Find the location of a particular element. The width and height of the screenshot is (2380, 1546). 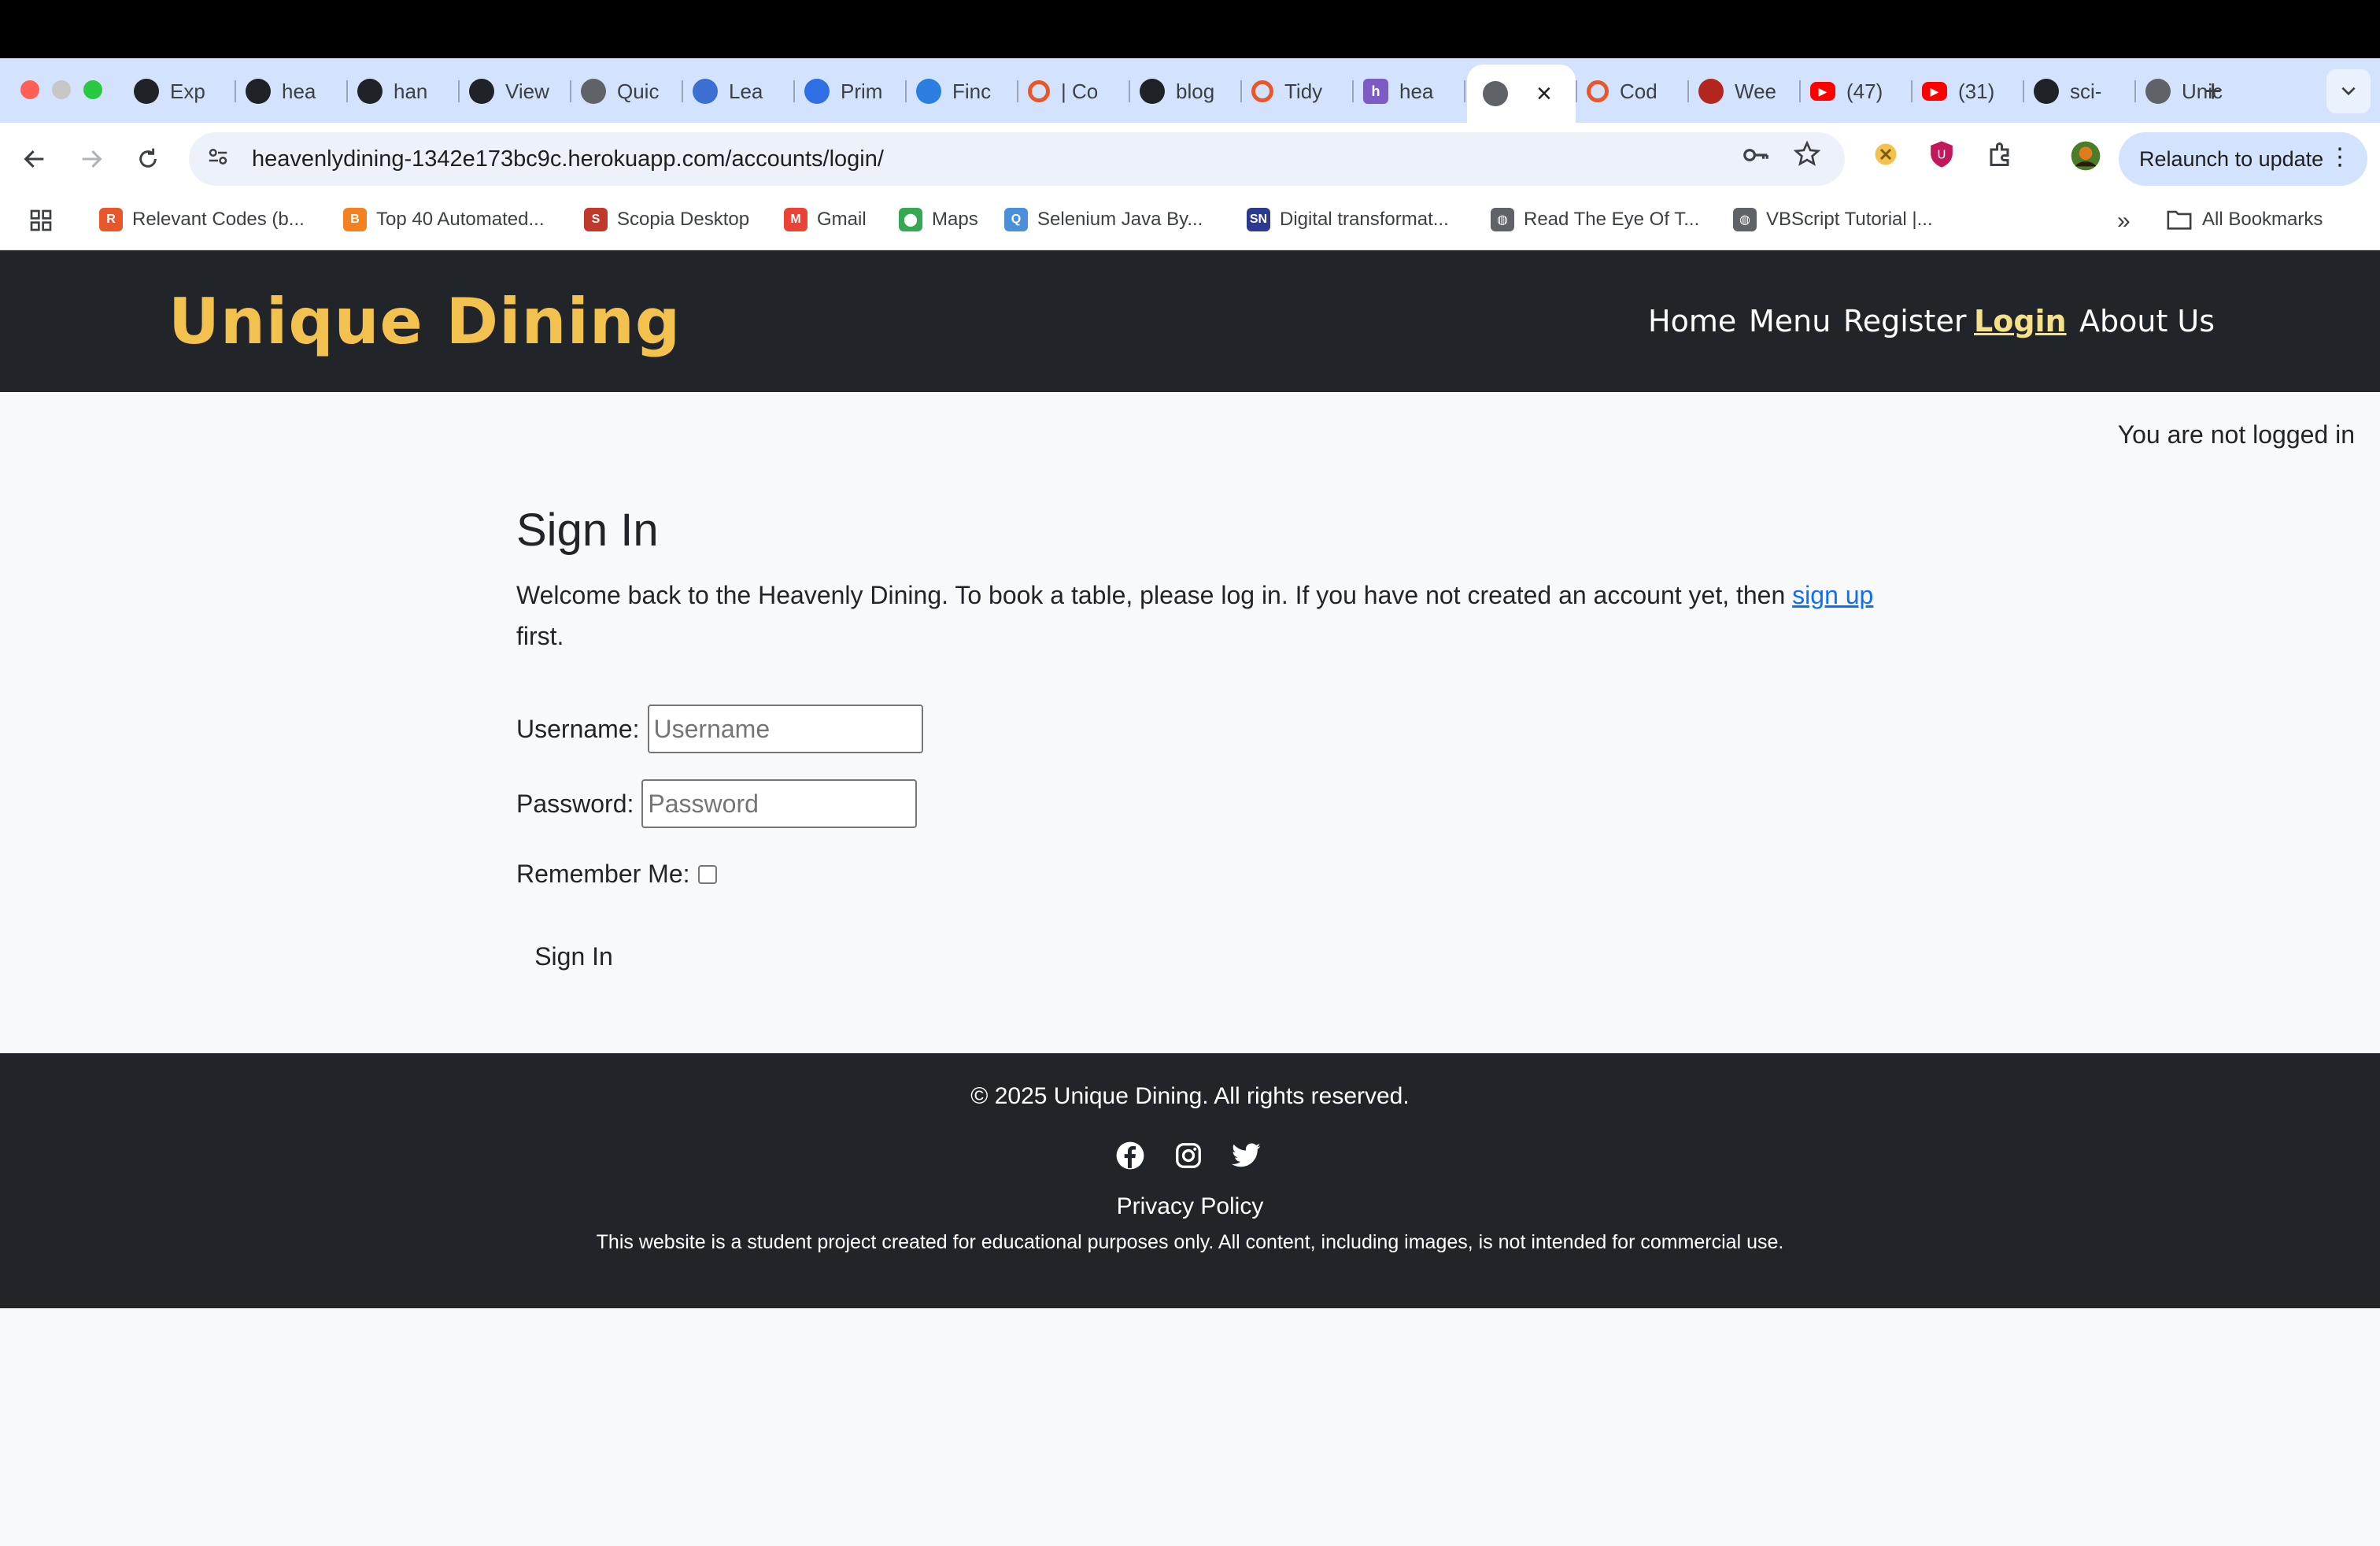

bookmark-favicon-icon: ⬤ is located at coordinates (910, 220).